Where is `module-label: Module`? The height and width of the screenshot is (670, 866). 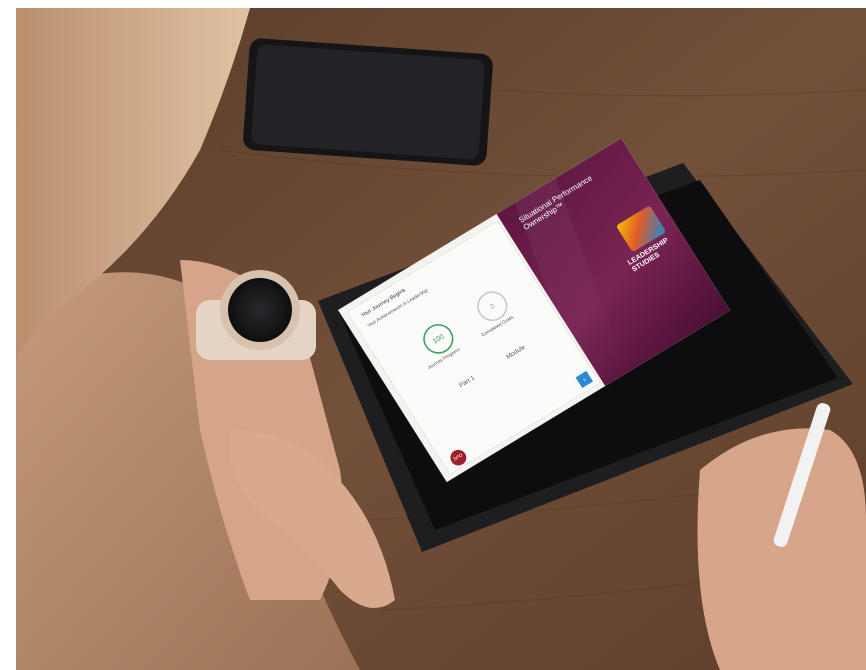 module-label: Module is located at coordinates (515, 352).